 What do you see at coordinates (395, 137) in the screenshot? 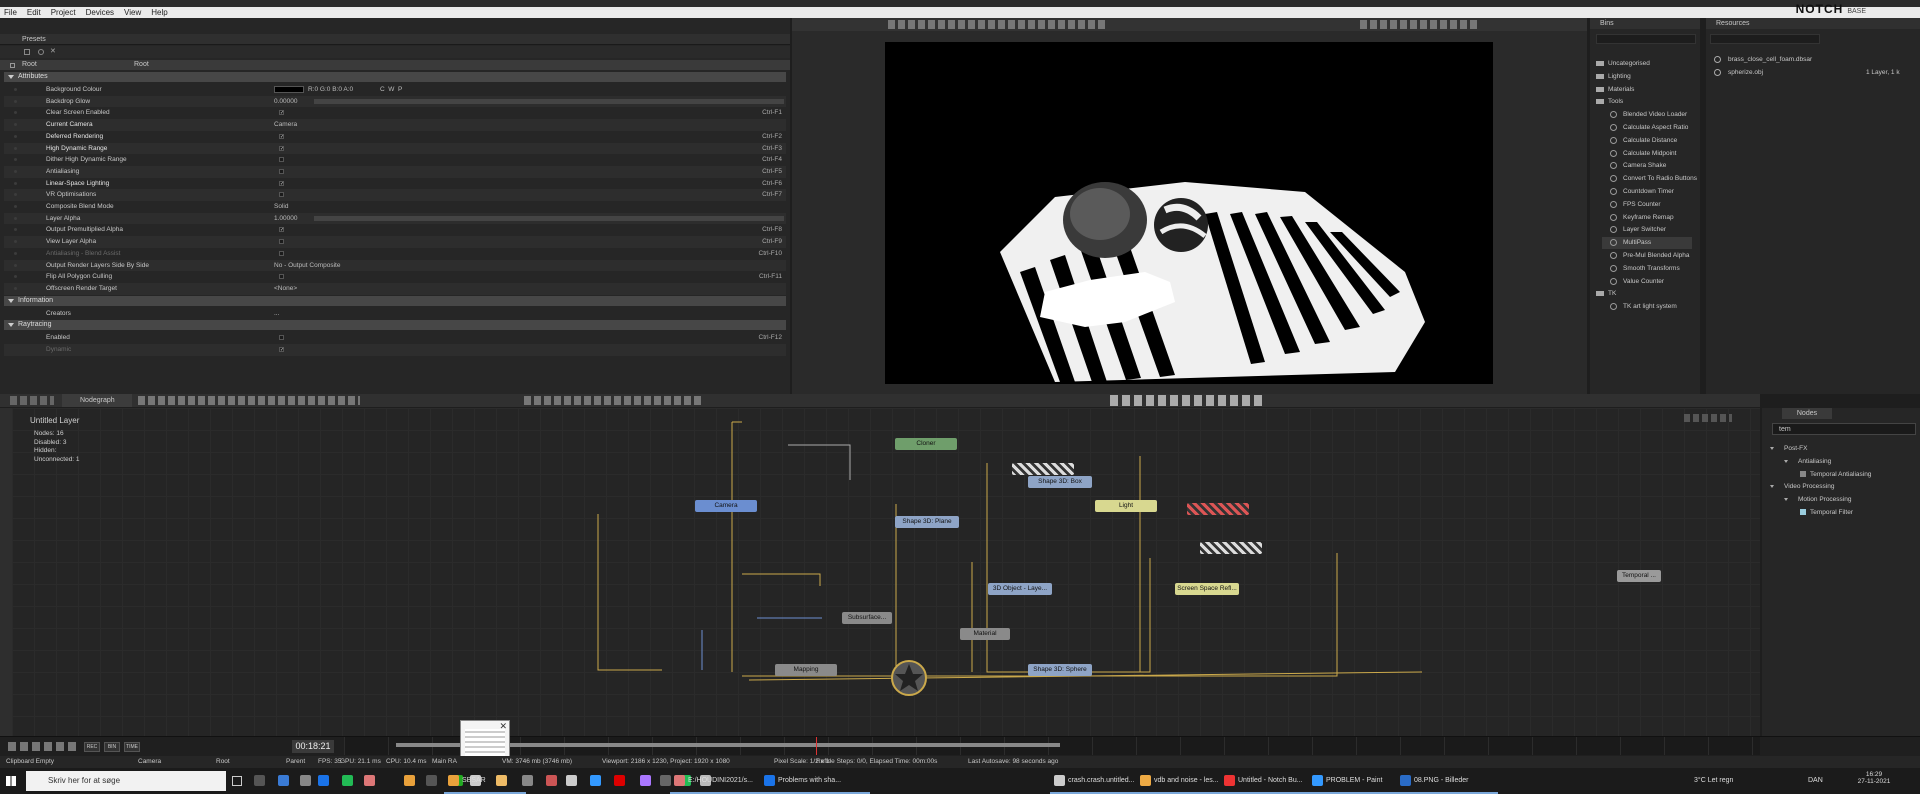
I see `attribute-row: Deferred Rendering ✓ Ctrl-F2` at bounding box center [395, 137].